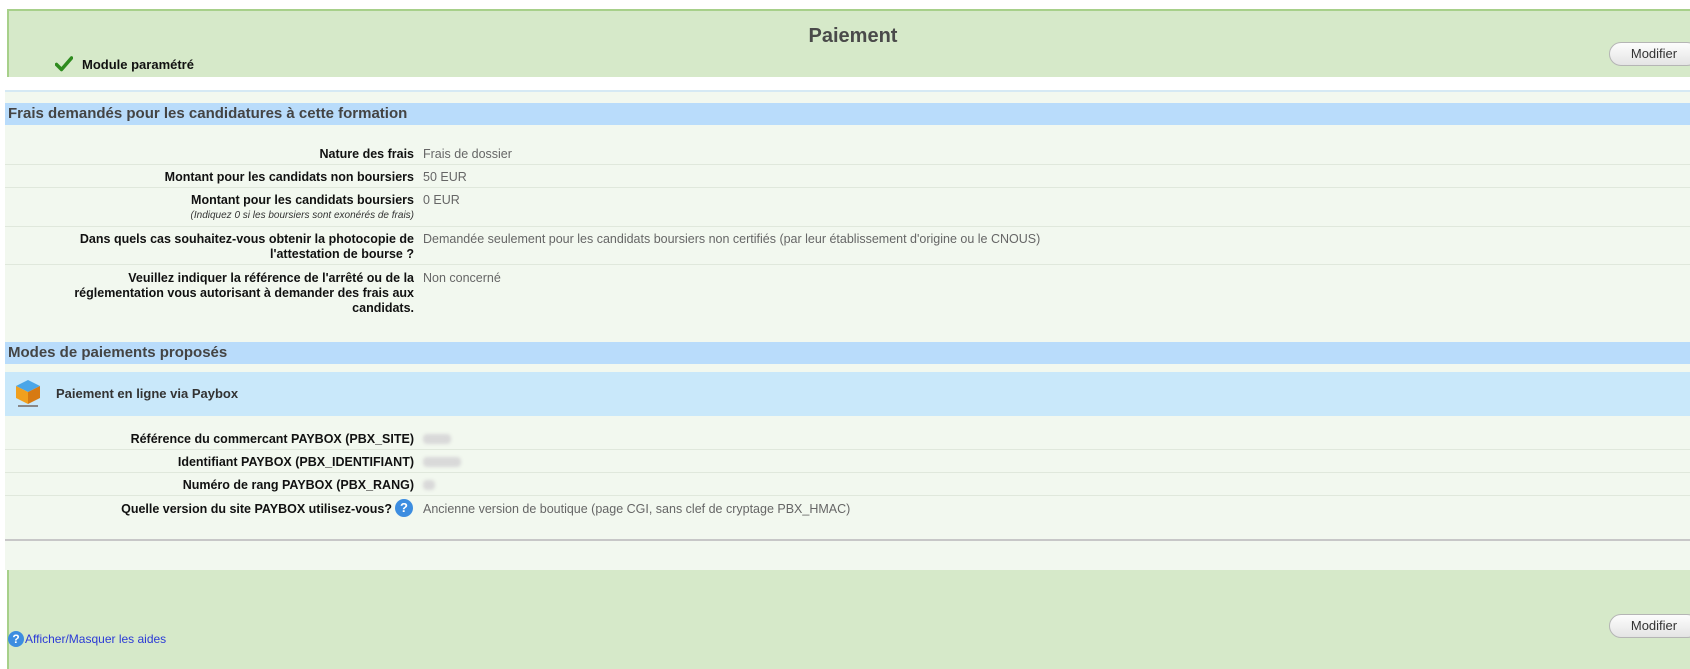 This screenshot has height=669, width=1690. What do you see at coordinates (298, 485) in the screenshot?
I see `paybox-label: Numéro de rang PAYBOX (PBX_RANG)` at bounding box center [298, 485].